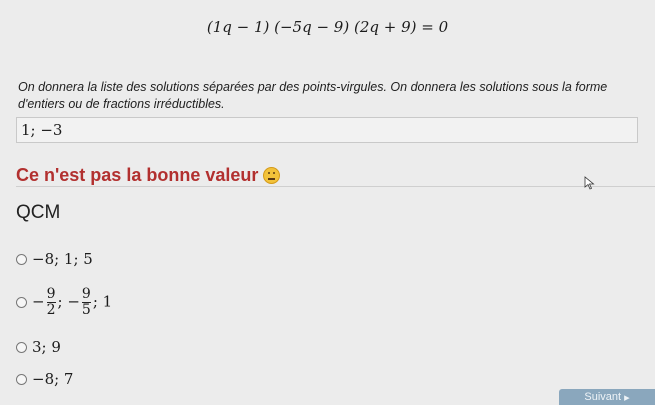  Describe the element at coordinates (627, 397) in the screenshot. I see `arrow-right-icon: ▸` at that location.